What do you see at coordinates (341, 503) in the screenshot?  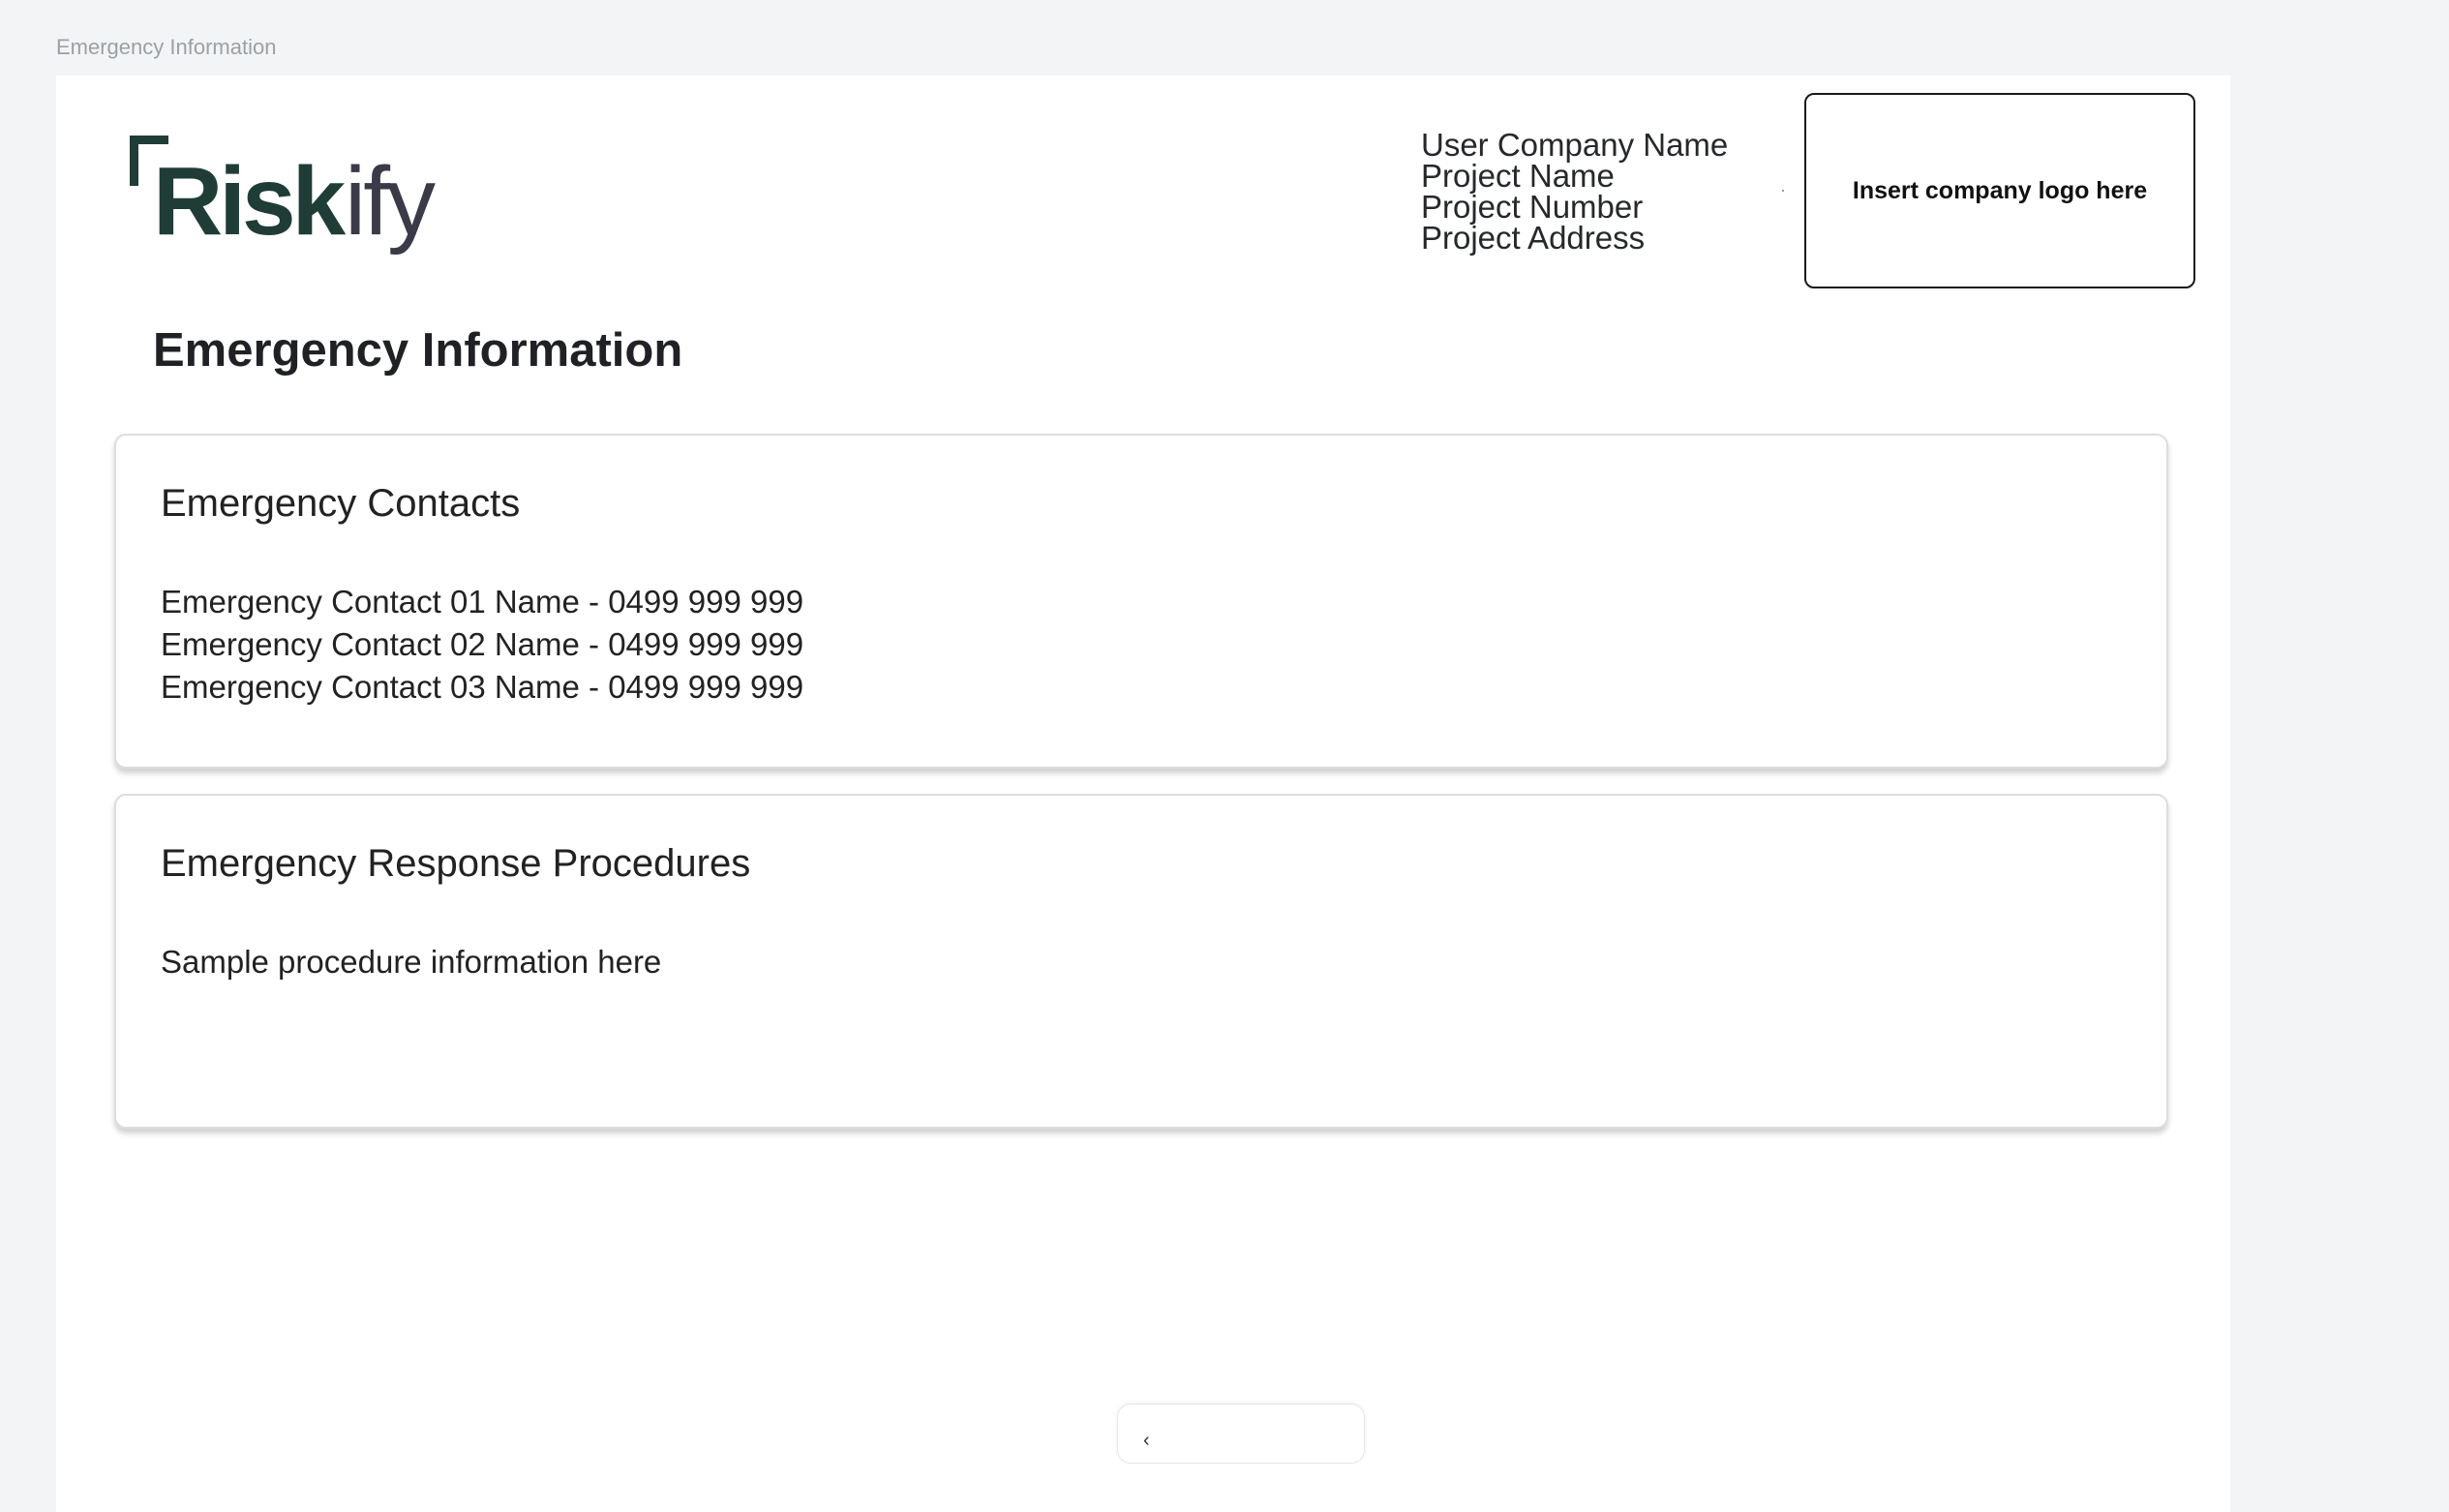 I see `contacts-heading: Emergency Contacts` at bounding box center [341, 503].